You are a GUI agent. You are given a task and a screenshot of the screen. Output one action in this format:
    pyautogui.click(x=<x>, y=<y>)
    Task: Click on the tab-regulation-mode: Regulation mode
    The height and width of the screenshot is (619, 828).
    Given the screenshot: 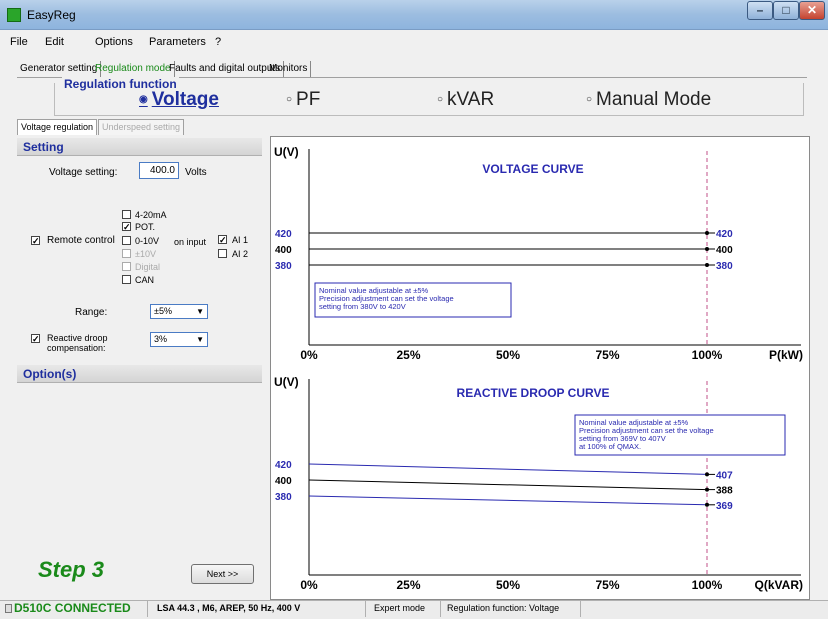 What is the action you would take?
    pyautogui.click(x=133, y=69)
    